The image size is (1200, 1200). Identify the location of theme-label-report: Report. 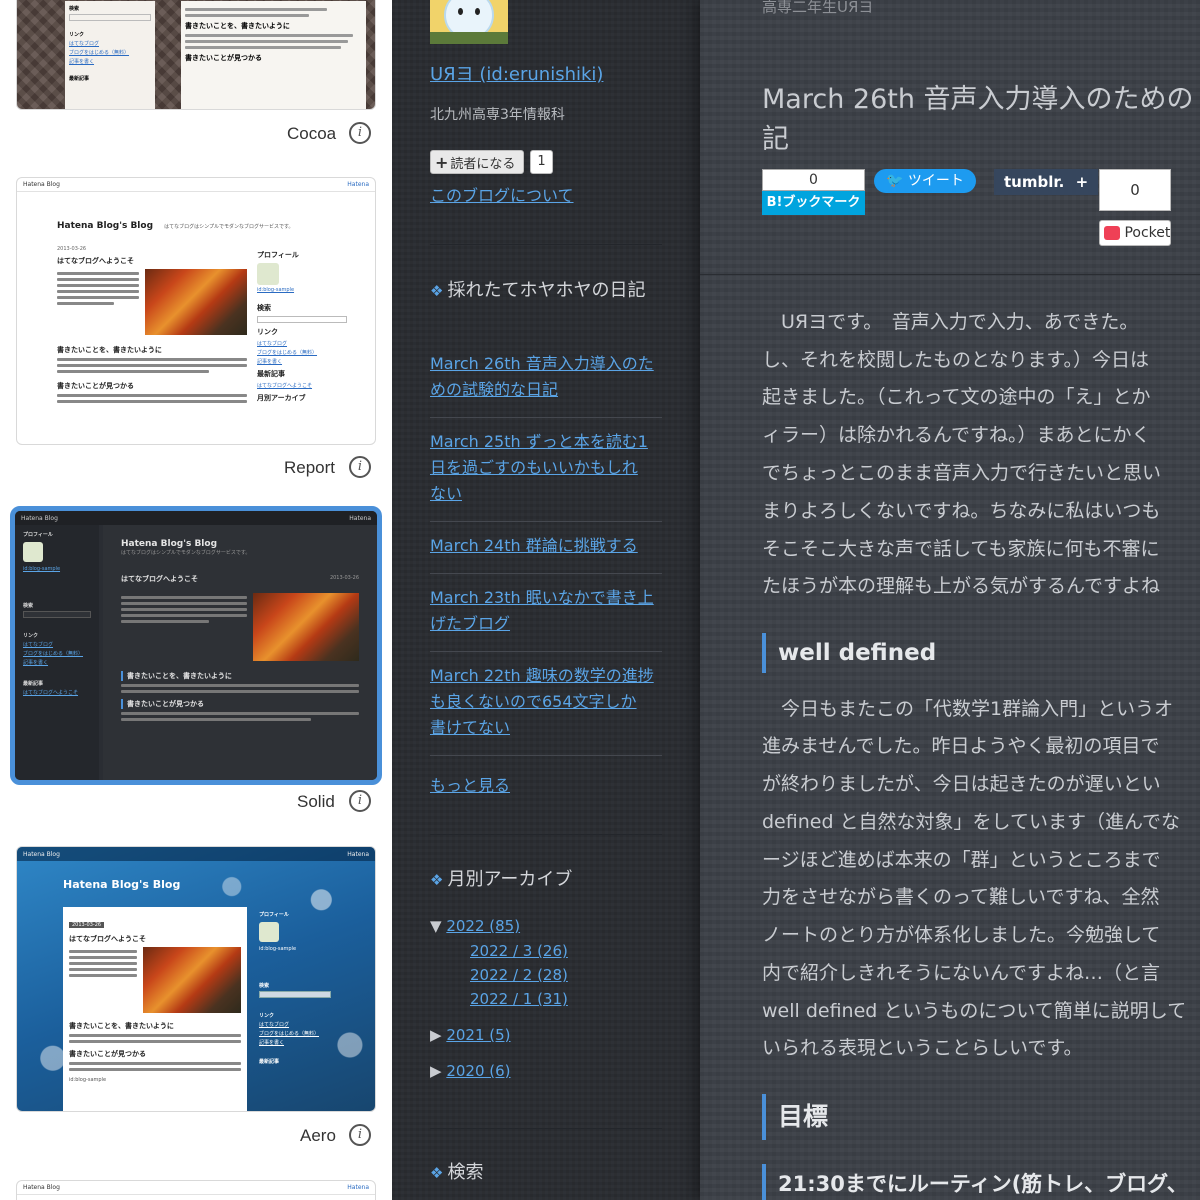
(310, 467).